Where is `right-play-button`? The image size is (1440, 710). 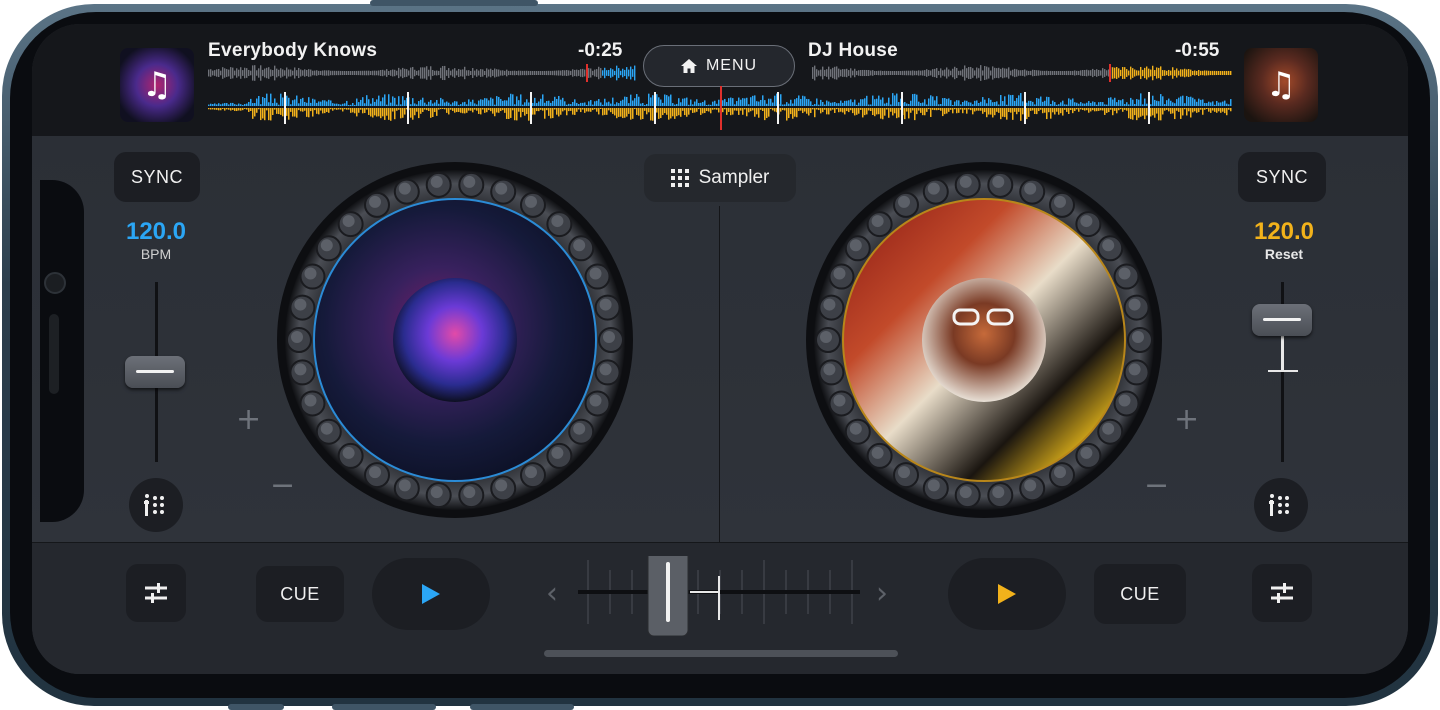
right-play-button is located at coordinates (1007, 594).